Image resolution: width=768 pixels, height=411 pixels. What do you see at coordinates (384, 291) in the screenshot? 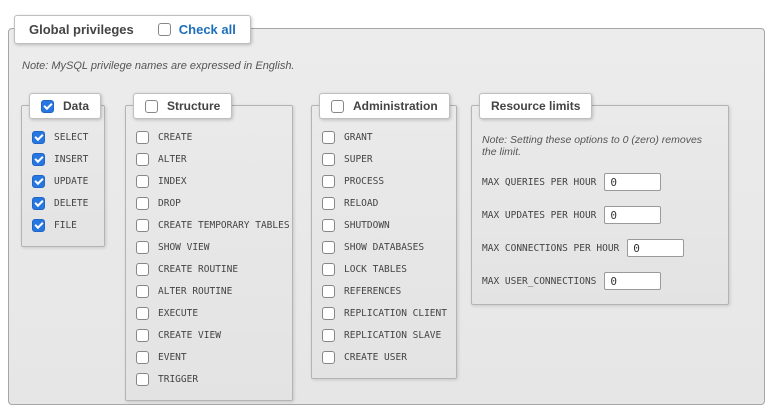
I see `privilege-row: REFERENCES` at bounding box center [384, 291].